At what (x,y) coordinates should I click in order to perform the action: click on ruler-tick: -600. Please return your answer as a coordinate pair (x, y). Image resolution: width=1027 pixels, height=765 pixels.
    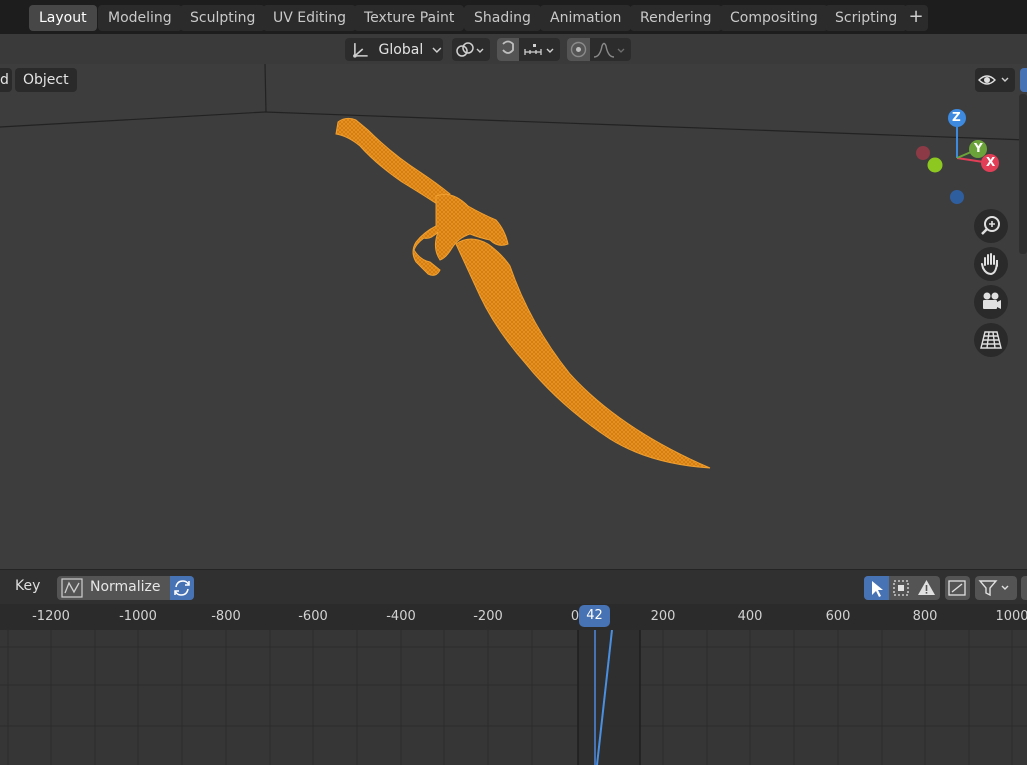
    Looking at the image, I should click on (313, 616).